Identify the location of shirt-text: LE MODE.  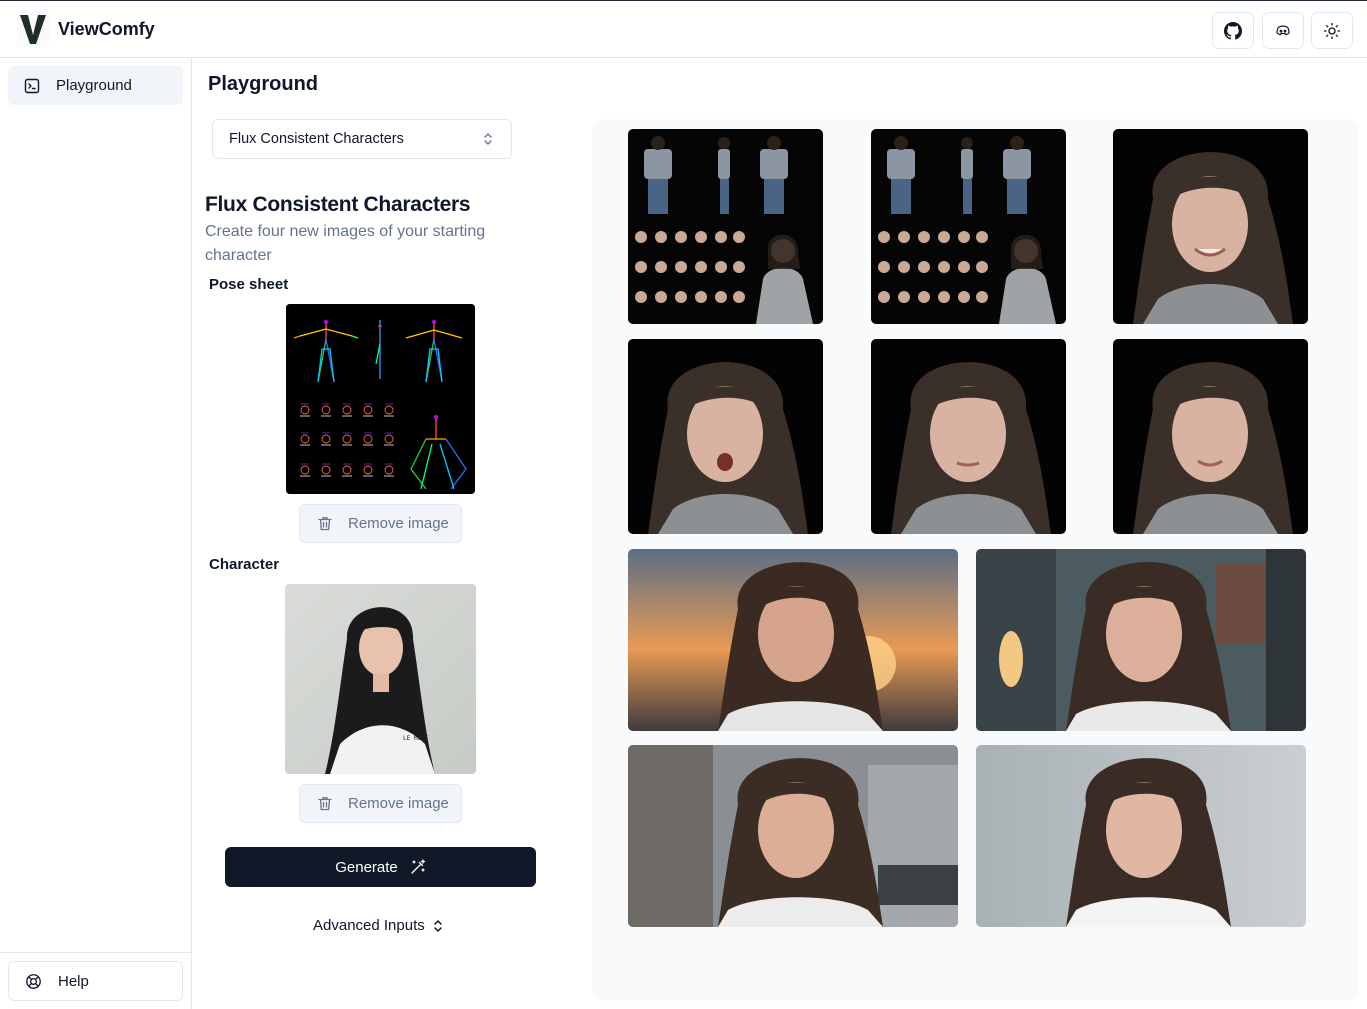
(416, 738).